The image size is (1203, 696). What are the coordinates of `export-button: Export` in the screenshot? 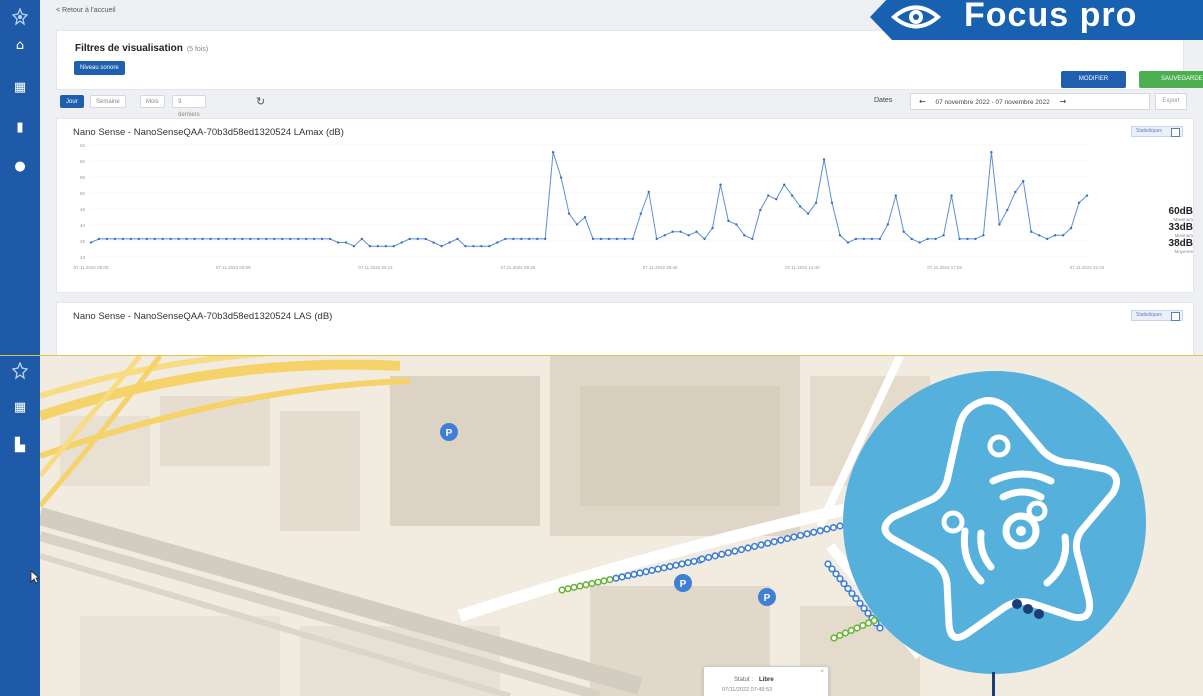 It's located at (1171, 101).